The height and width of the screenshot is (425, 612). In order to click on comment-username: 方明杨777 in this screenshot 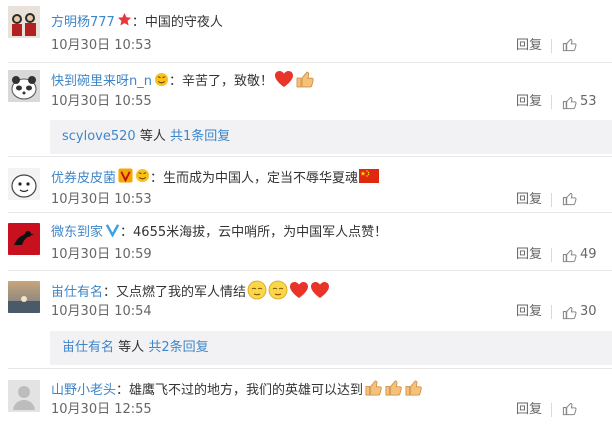, I will do `click(83, 23)`.